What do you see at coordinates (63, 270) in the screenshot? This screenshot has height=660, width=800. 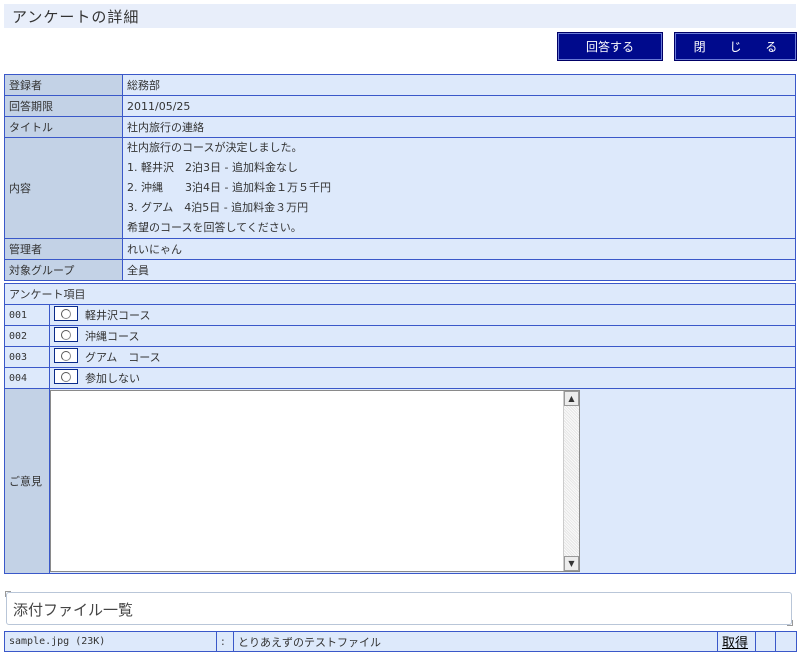 I see `group-label: 対象グループ` at bounding box center [63, 270].